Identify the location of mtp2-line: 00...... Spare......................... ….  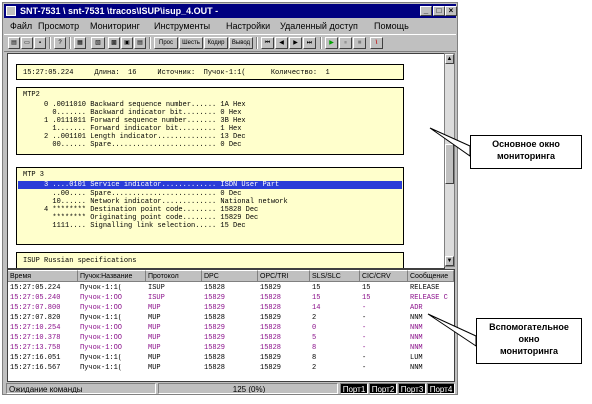
(132, 145).